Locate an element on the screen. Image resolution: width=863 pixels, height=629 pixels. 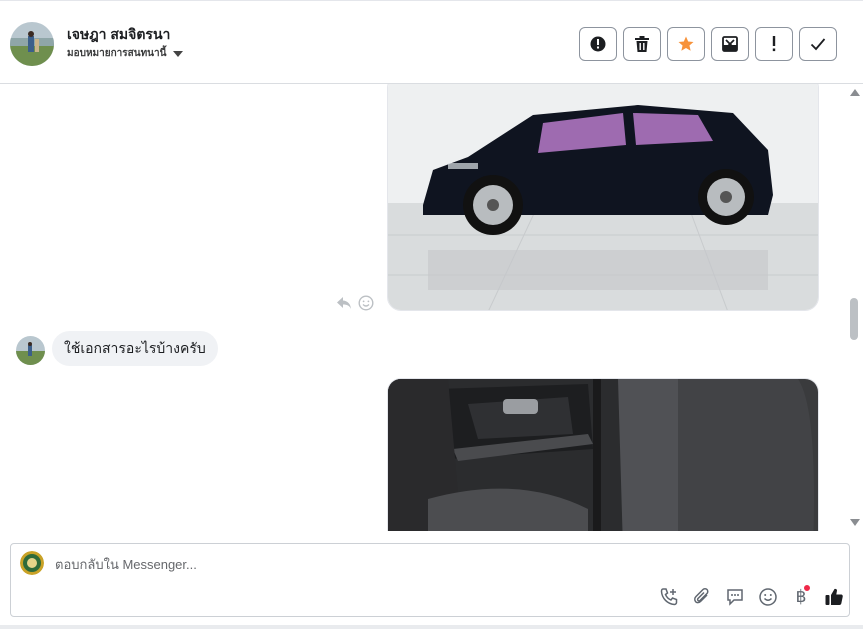
star-button is located at coordinates (686, 44).